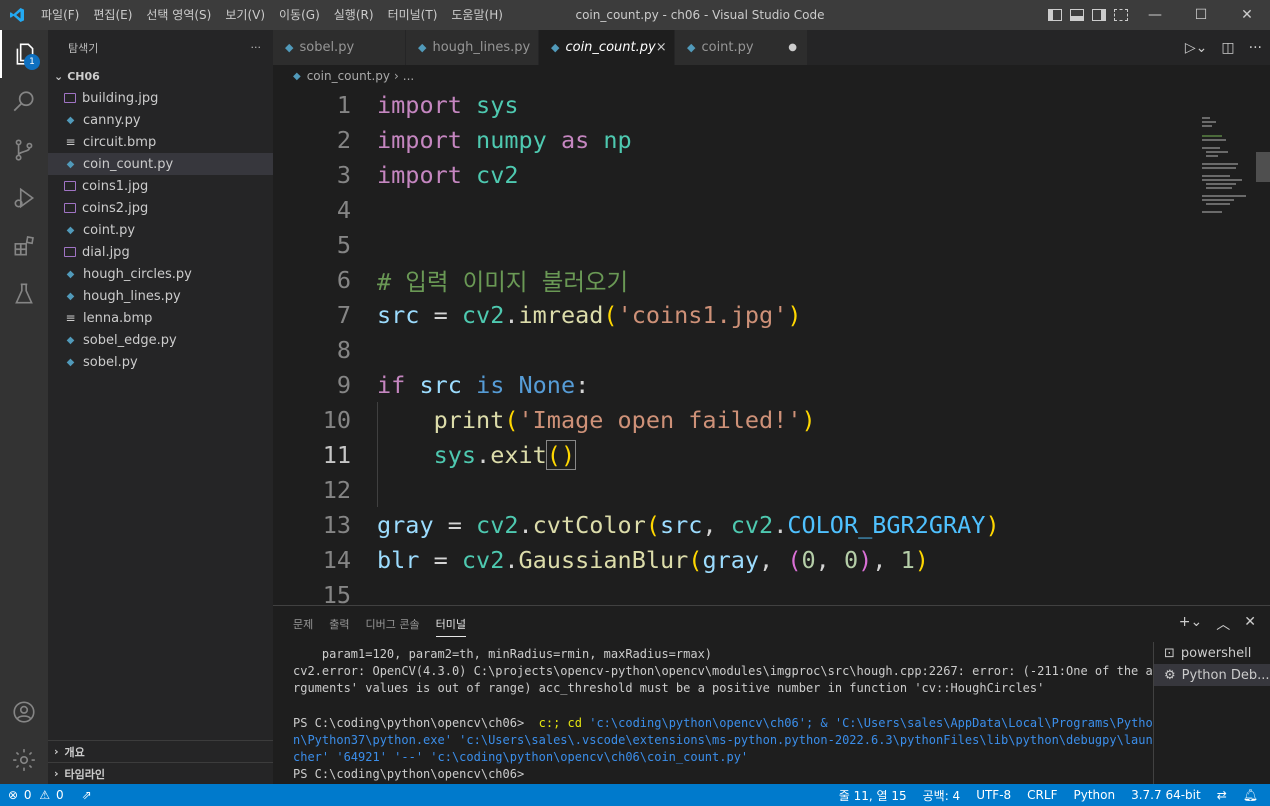 This screenshot has width=1270, height=806. What do you see at coordinates (1222, 795) in the screenshot?
I see `feedback-icon: ⇄` at bounding box center [1222, 795].